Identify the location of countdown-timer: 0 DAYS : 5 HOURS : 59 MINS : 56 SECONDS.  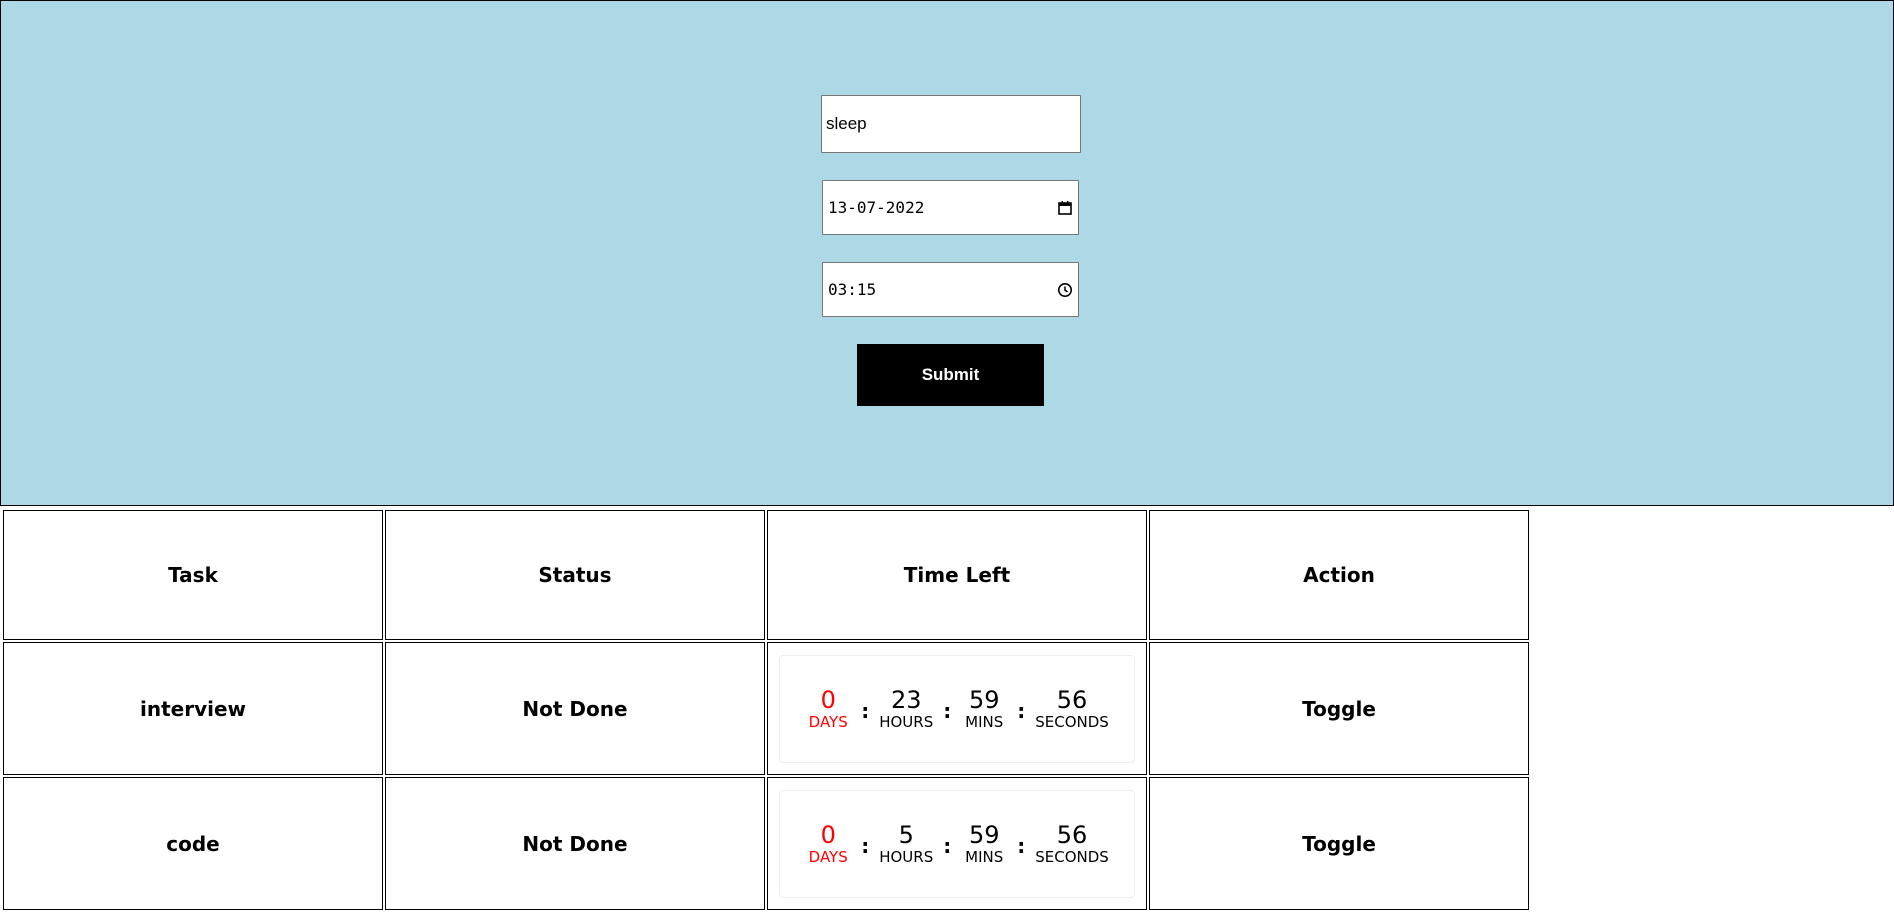
(957, 843).